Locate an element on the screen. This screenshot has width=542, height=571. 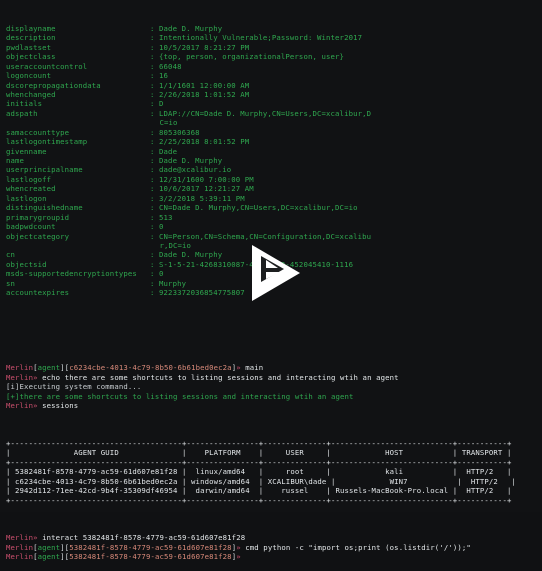
ldap-attribute-value: 0 is located at coordinates (161, 227).